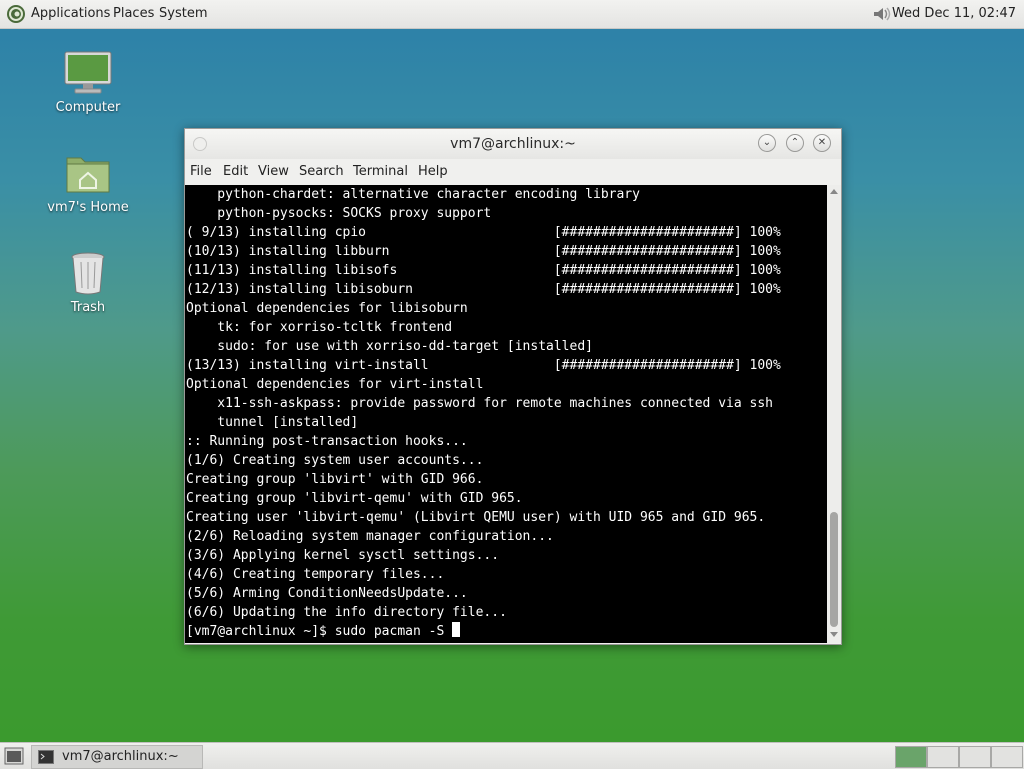 The width and height of the screenshot is (1024, 769). What do you see at coordinates (183, 14) in the screenshot?
I see `system-menu: System` at bounding box center [183, 14].